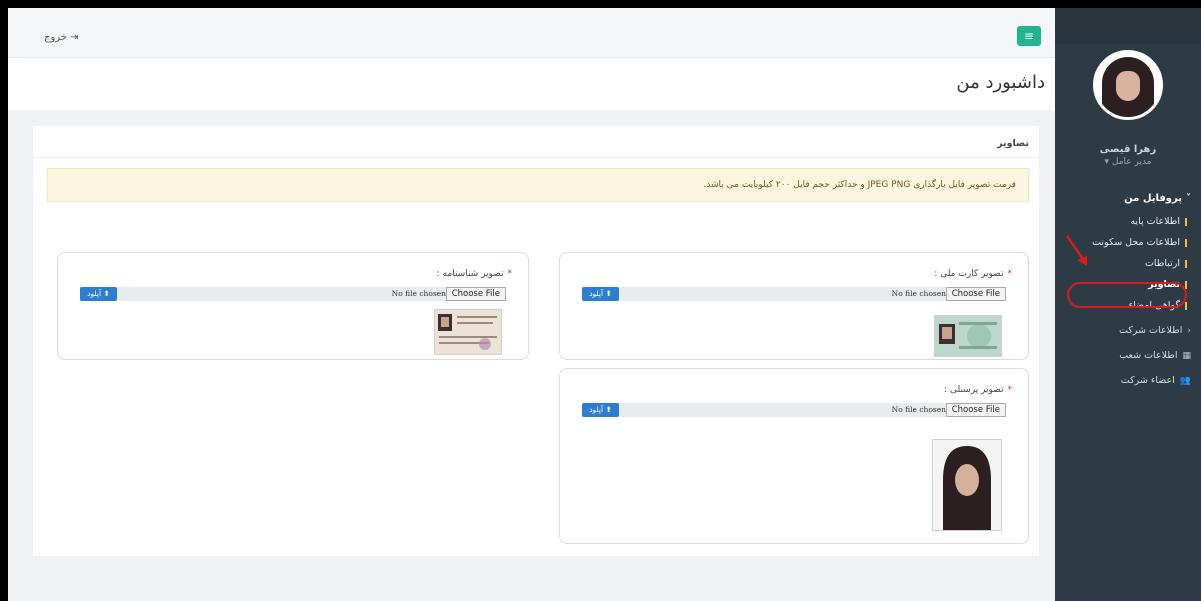  What do you see at coordinates (1128, 26) in the screenshot?
I see `sidebar-header` at bounding box center [1128, 26].